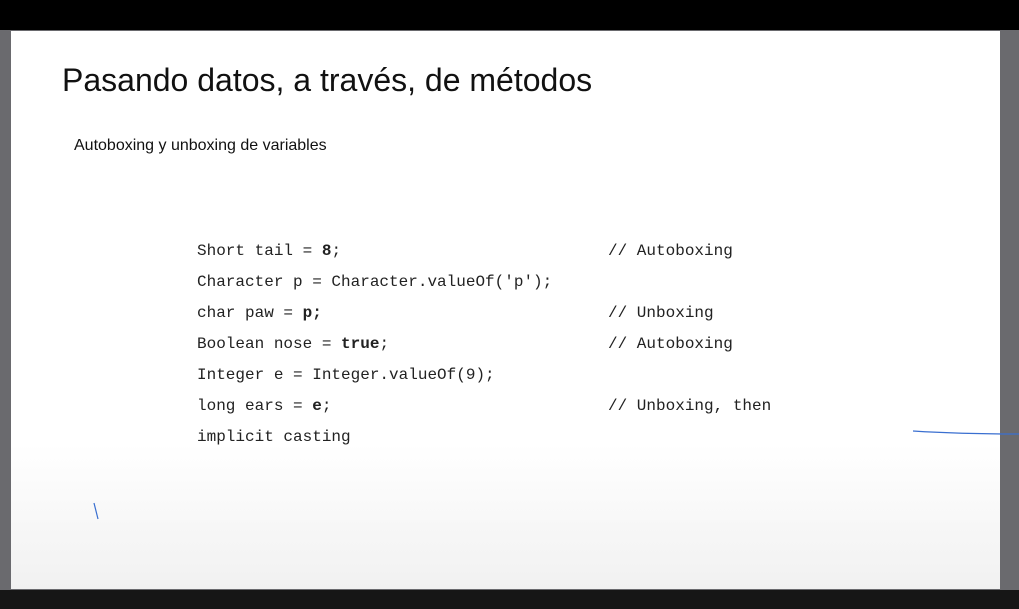 This screenshot has width=1019, height=609. What do you see at coordinates (255, 406) in the screenshot?
I see `code-text: long ears =` at bounding box center [255, 406].